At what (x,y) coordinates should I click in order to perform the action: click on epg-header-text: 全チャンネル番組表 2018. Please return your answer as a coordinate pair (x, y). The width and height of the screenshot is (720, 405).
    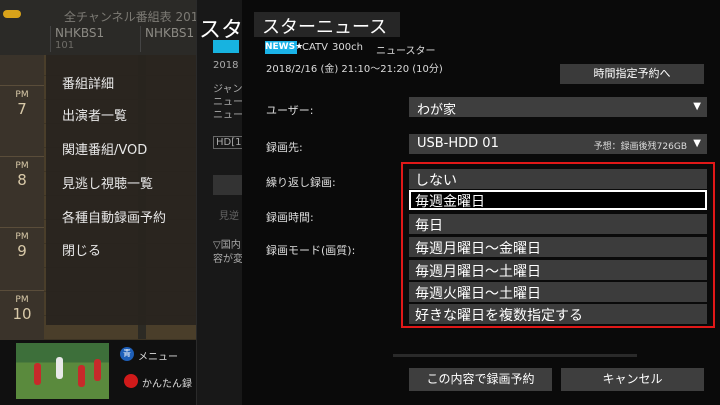
    Looking at the image, I should click on (135, 17).